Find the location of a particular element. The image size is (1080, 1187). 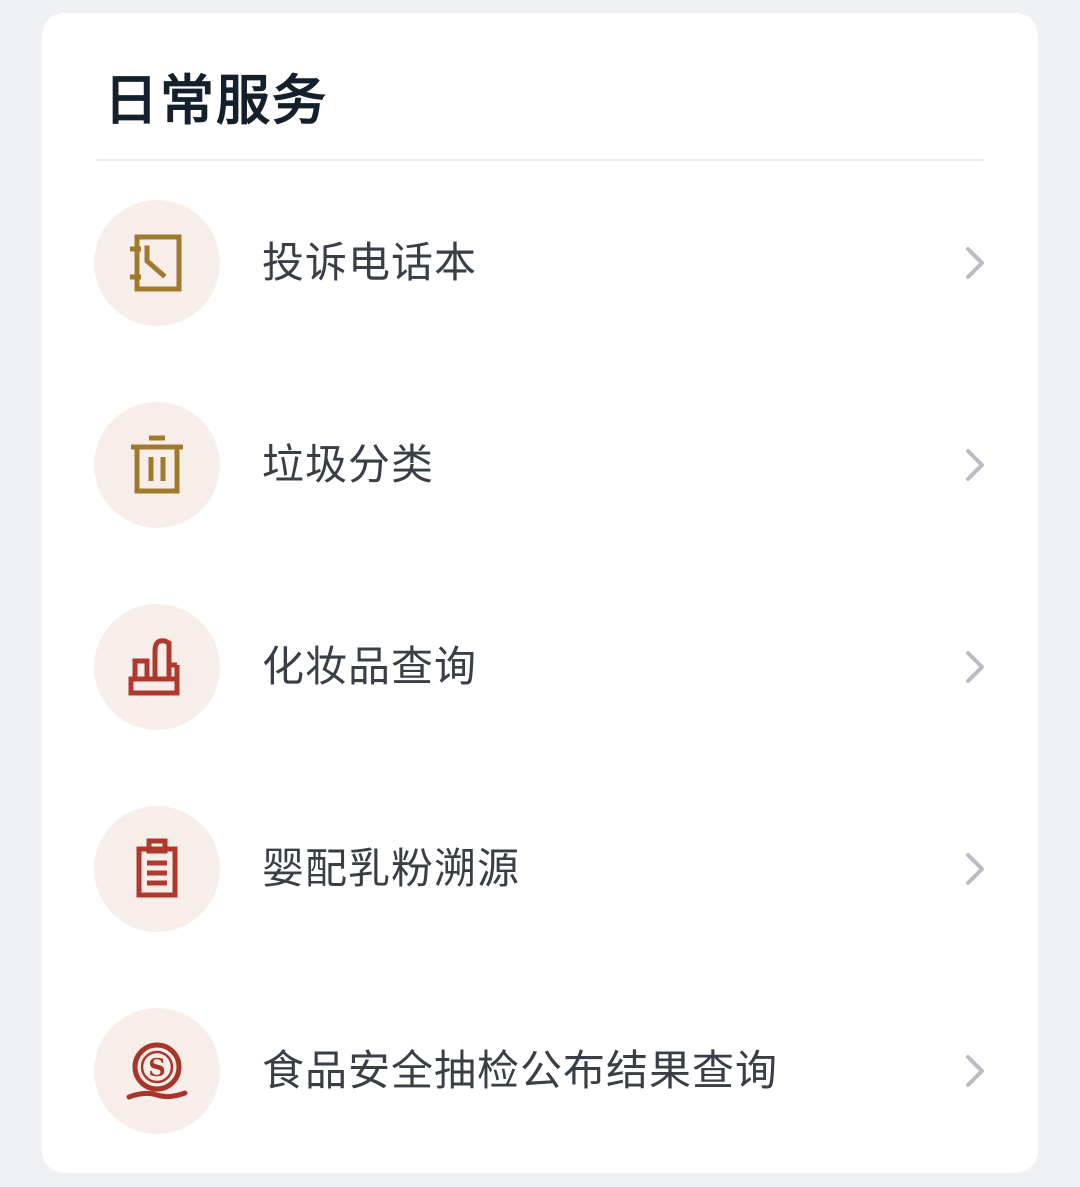

list-item-food-safety-results: S 食品安全抽检公布结果查询 is located at coordinates (540, 1071).